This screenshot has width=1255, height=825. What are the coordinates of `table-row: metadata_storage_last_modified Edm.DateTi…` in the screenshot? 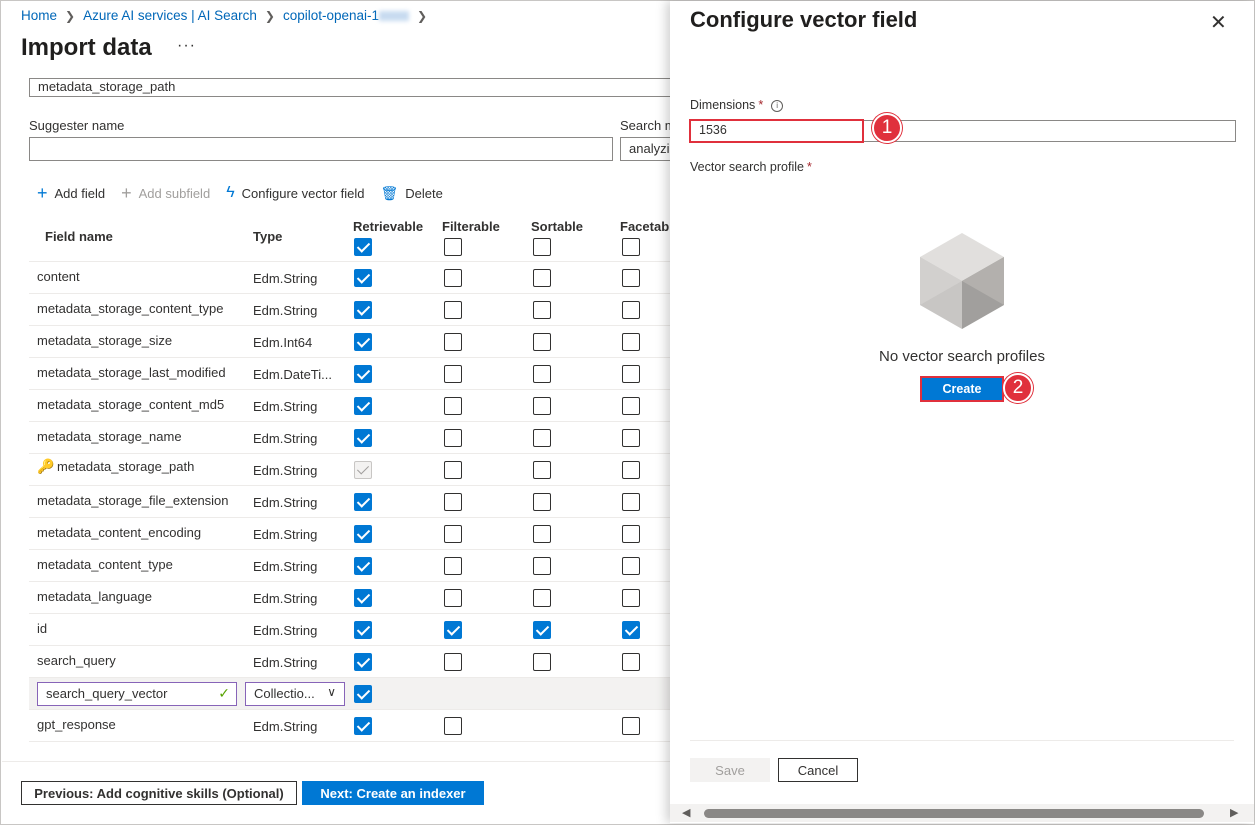 It's located at (349, 374).